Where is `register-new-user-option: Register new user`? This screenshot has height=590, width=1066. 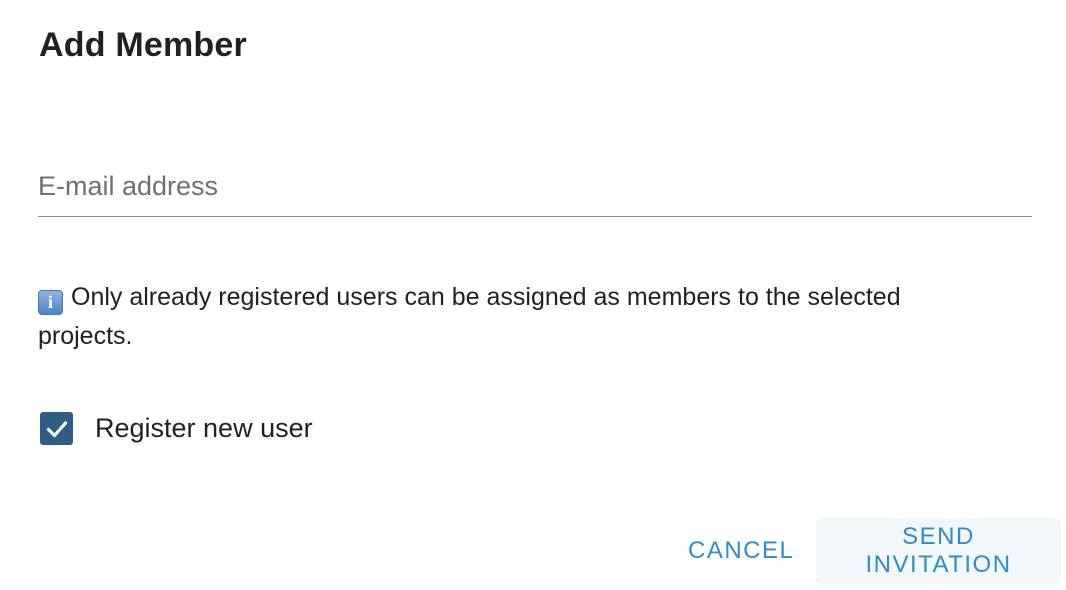 register-new-user-option: Register new user is located at coordinates (176, 428).